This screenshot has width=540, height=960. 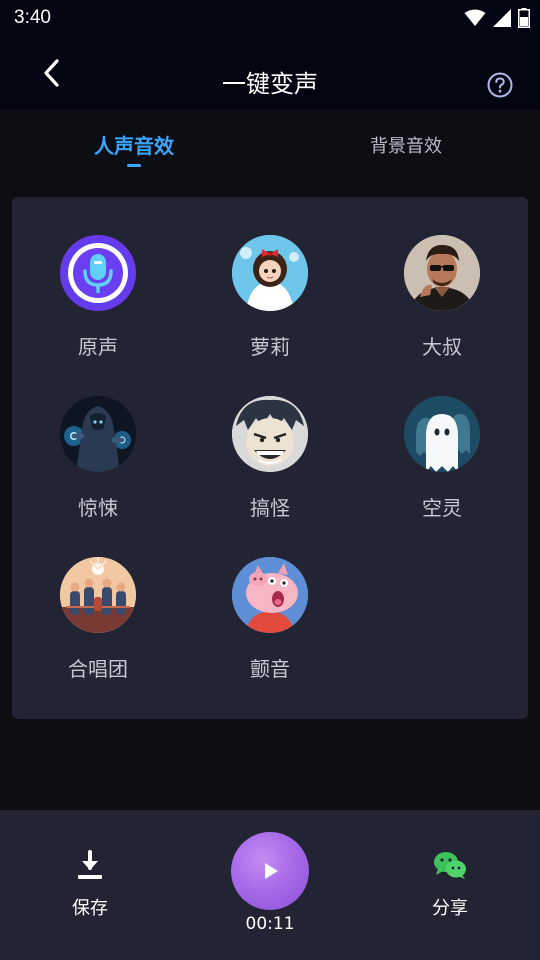 I want to click on effect-thriller: 惊悚, so click(x=98, y=466).